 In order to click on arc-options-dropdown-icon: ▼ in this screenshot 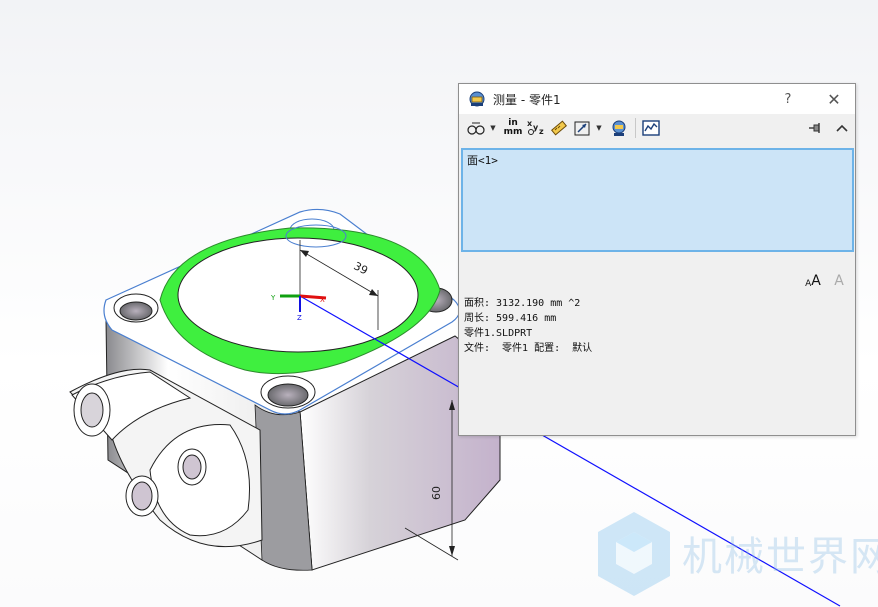, I will do `click(493, 128)`.